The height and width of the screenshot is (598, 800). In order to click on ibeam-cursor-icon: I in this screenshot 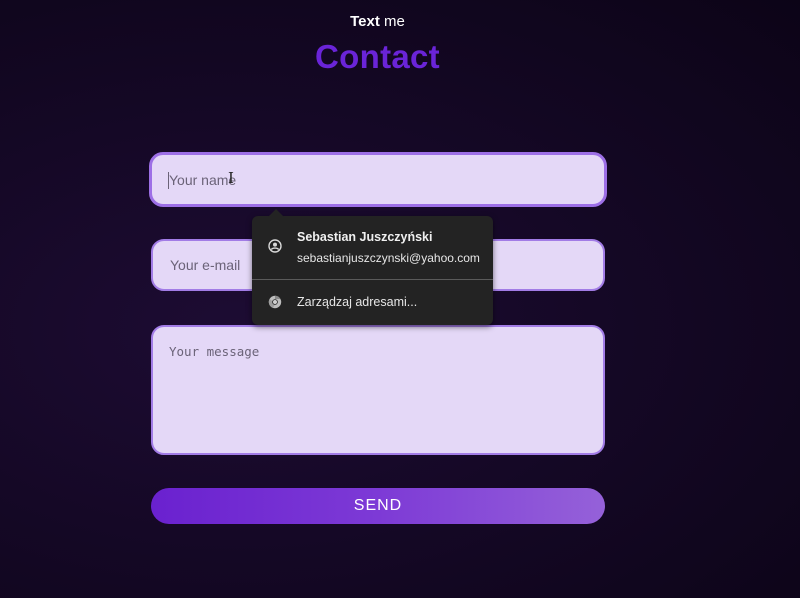, I will do `click(231, 178)`.